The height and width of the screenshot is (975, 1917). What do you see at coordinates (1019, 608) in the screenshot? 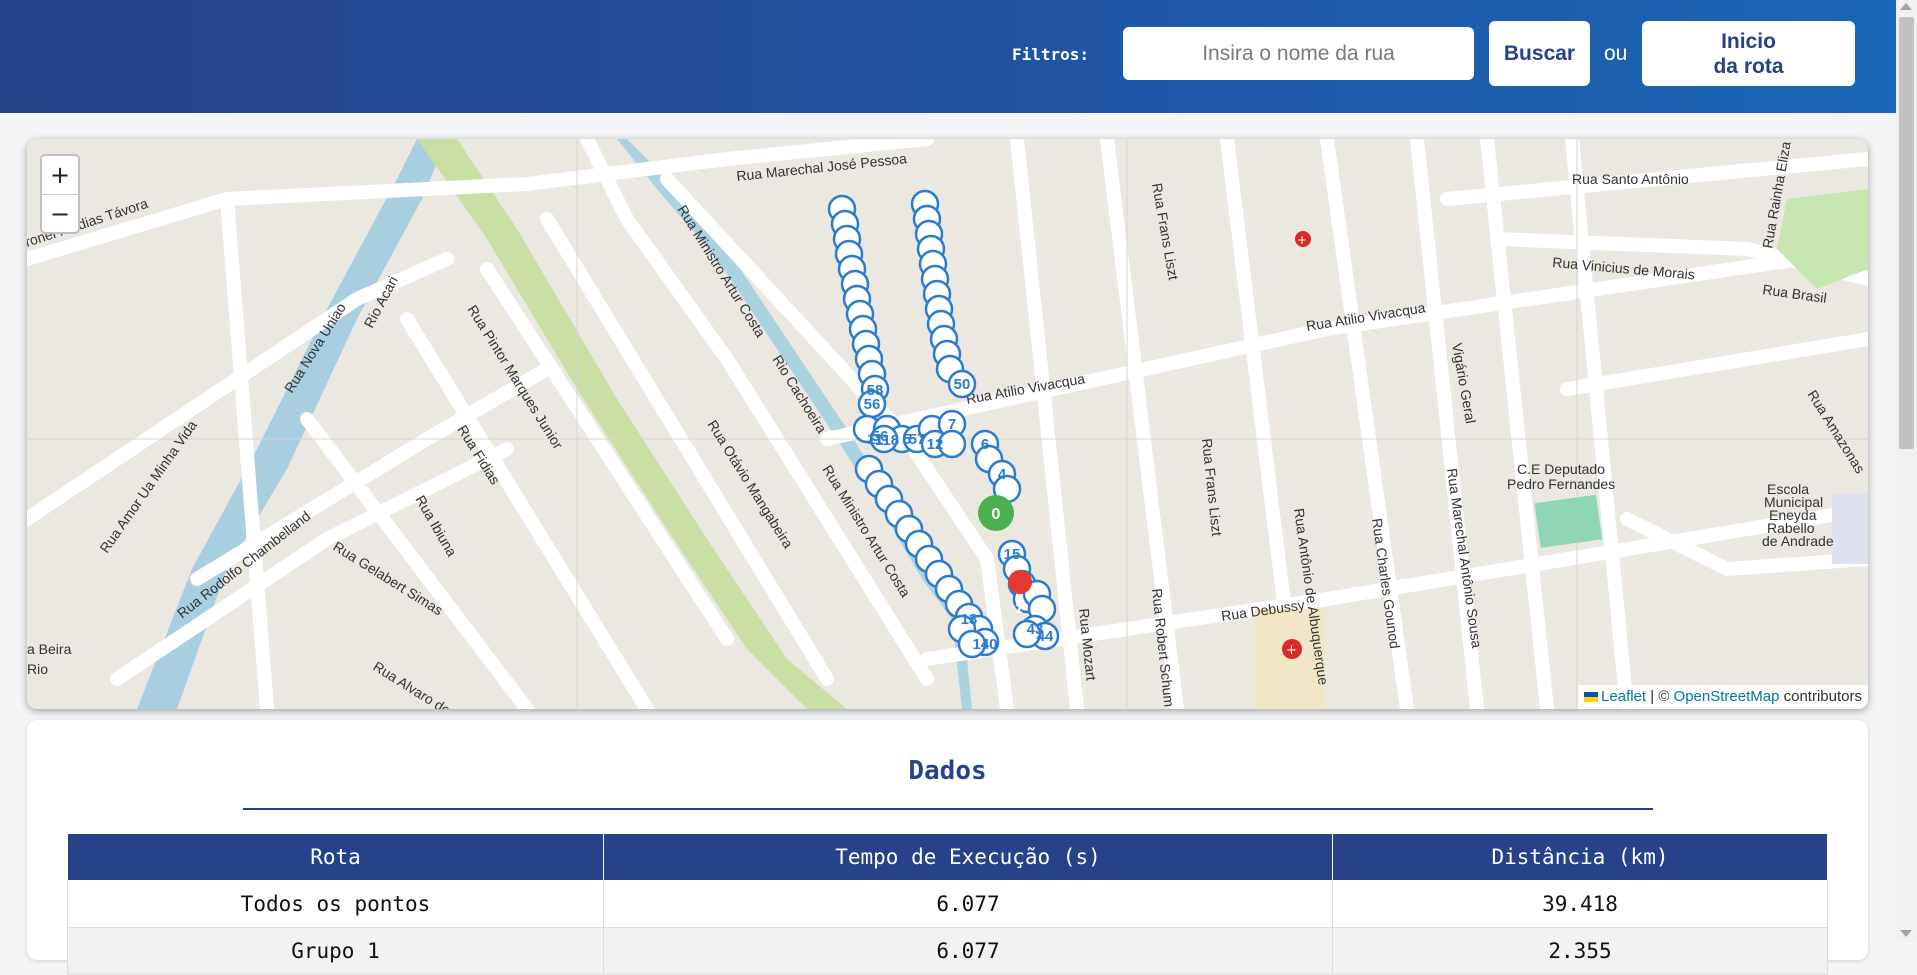
I see `svg-text: 1` at bounding box center [1019, 608].